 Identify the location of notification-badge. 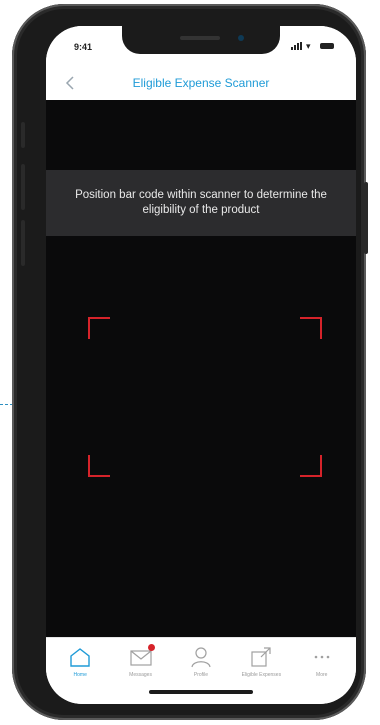
(151, 647).